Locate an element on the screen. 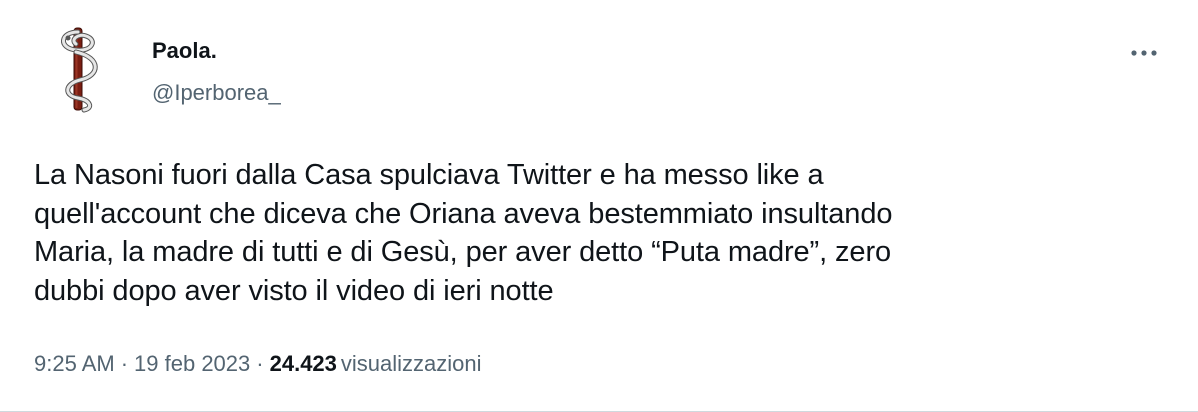  tweet-time: 9:25 AM is located at coordinates (74, 363).